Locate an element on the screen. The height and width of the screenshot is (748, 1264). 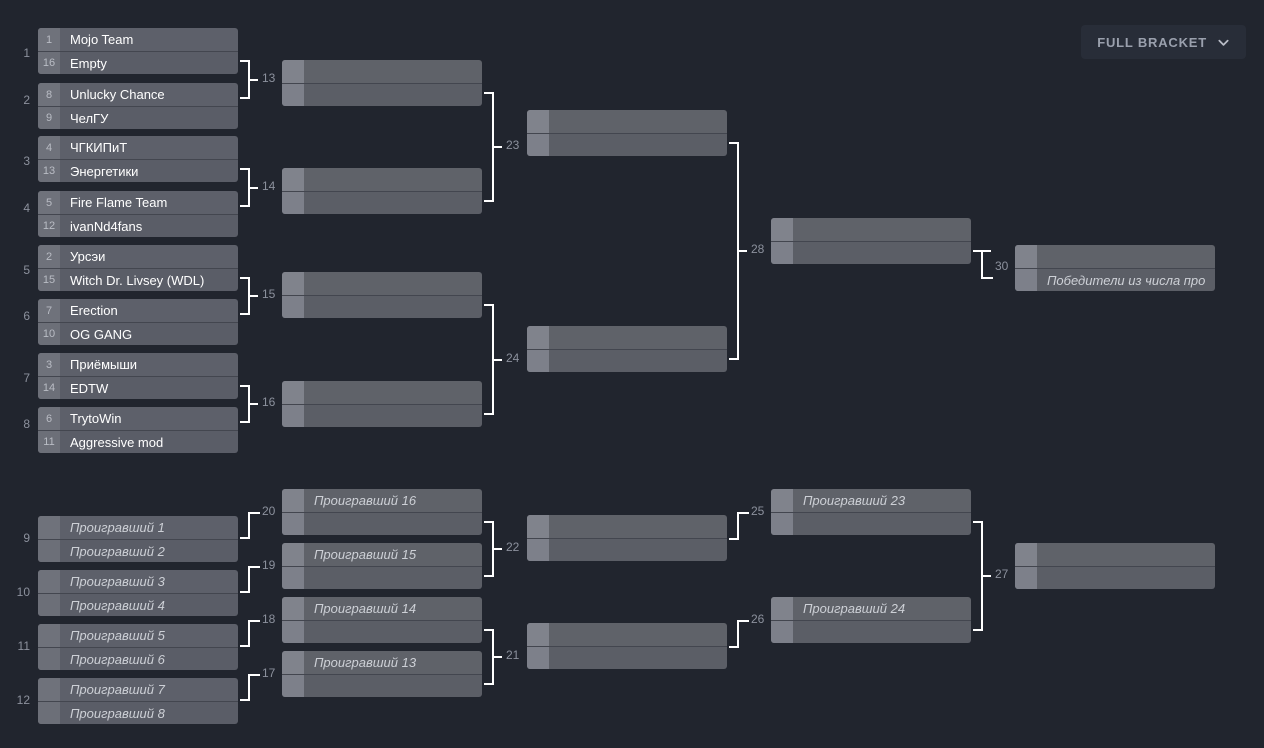
match-slot: 7 Erection is located at coordinates (138, 310).